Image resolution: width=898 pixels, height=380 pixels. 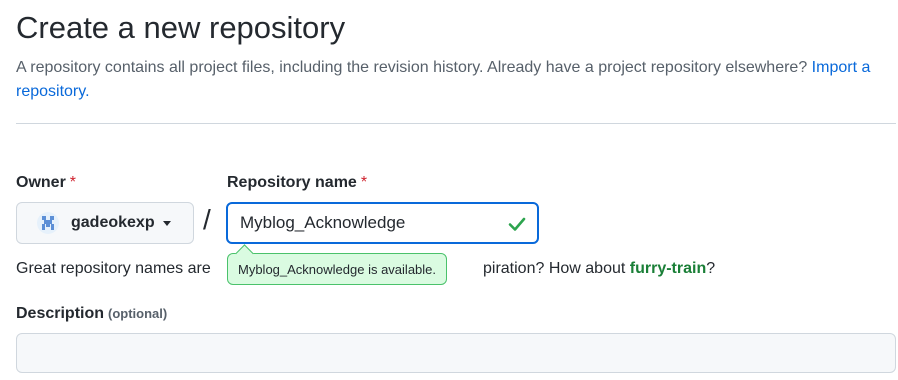 I want to click on avatar, so click(x=48, y=223).